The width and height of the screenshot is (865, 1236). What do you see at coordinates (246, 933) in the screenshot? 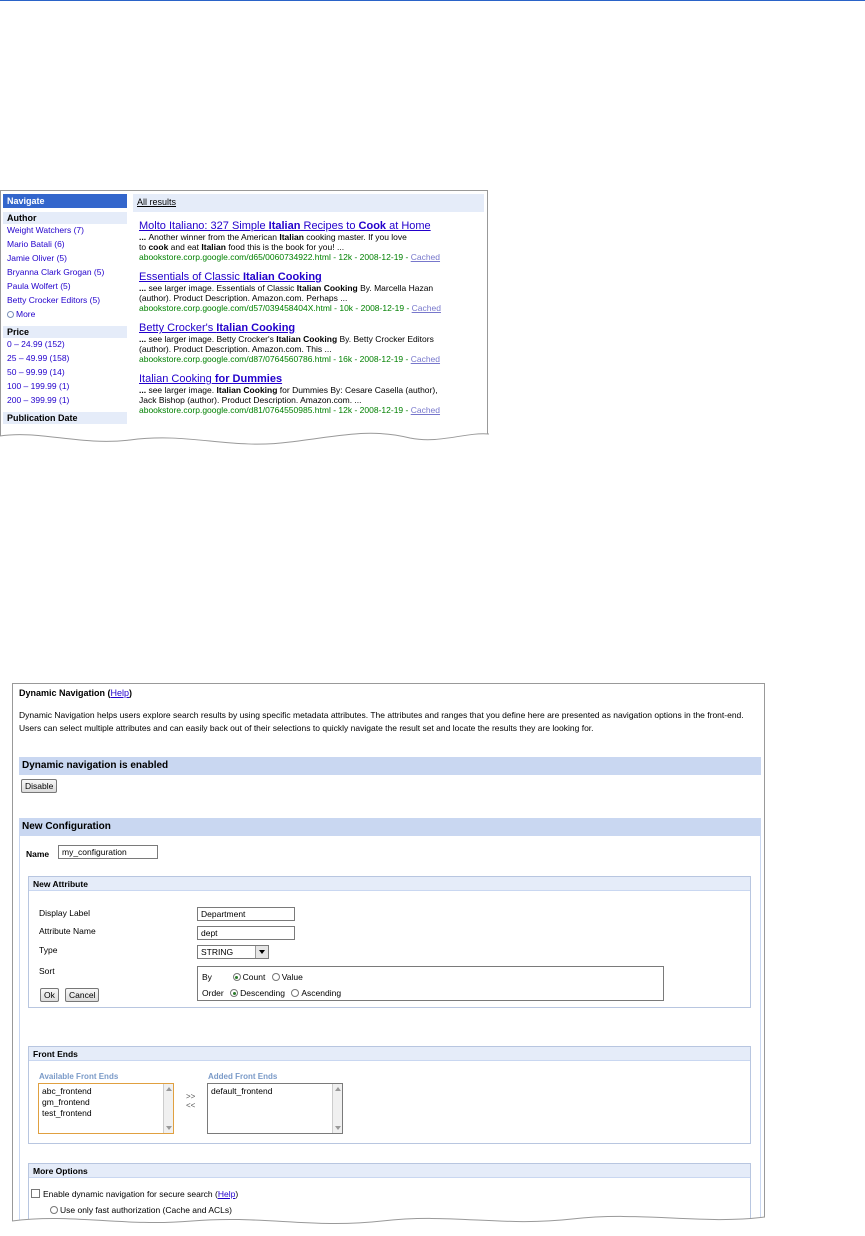
I see `attribute-name-input: dept` at bounding box center [246, 933].